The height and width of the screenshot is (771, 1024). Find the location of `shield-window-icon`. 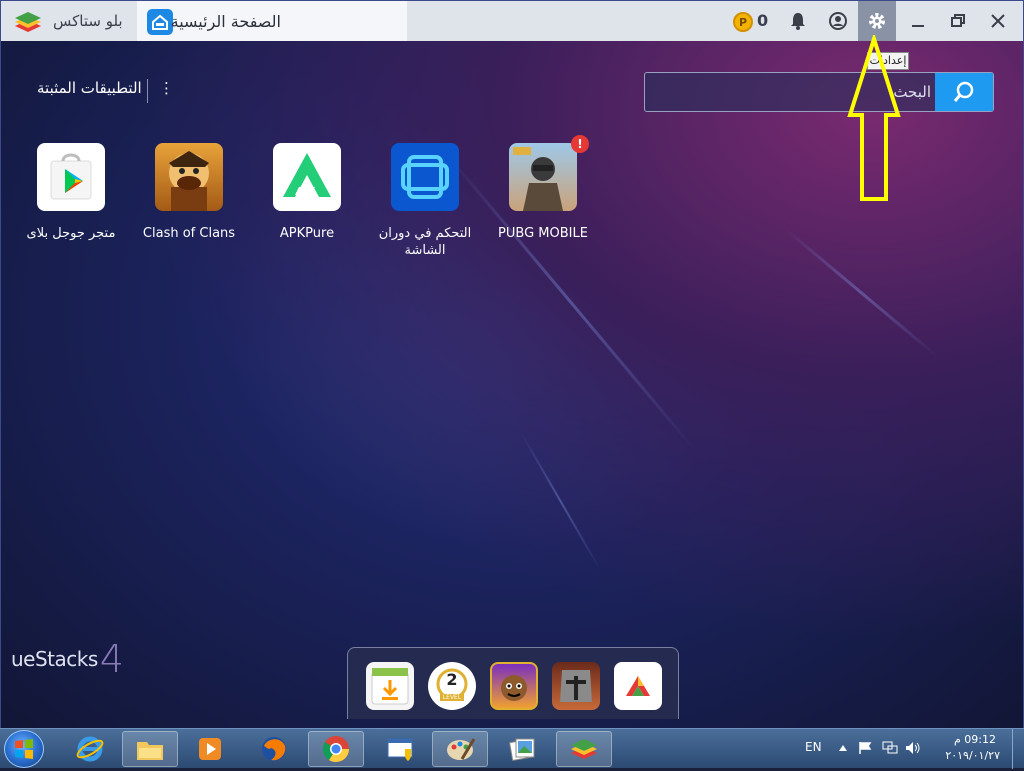

shield-window-icon is located at coordinates (400, 749).